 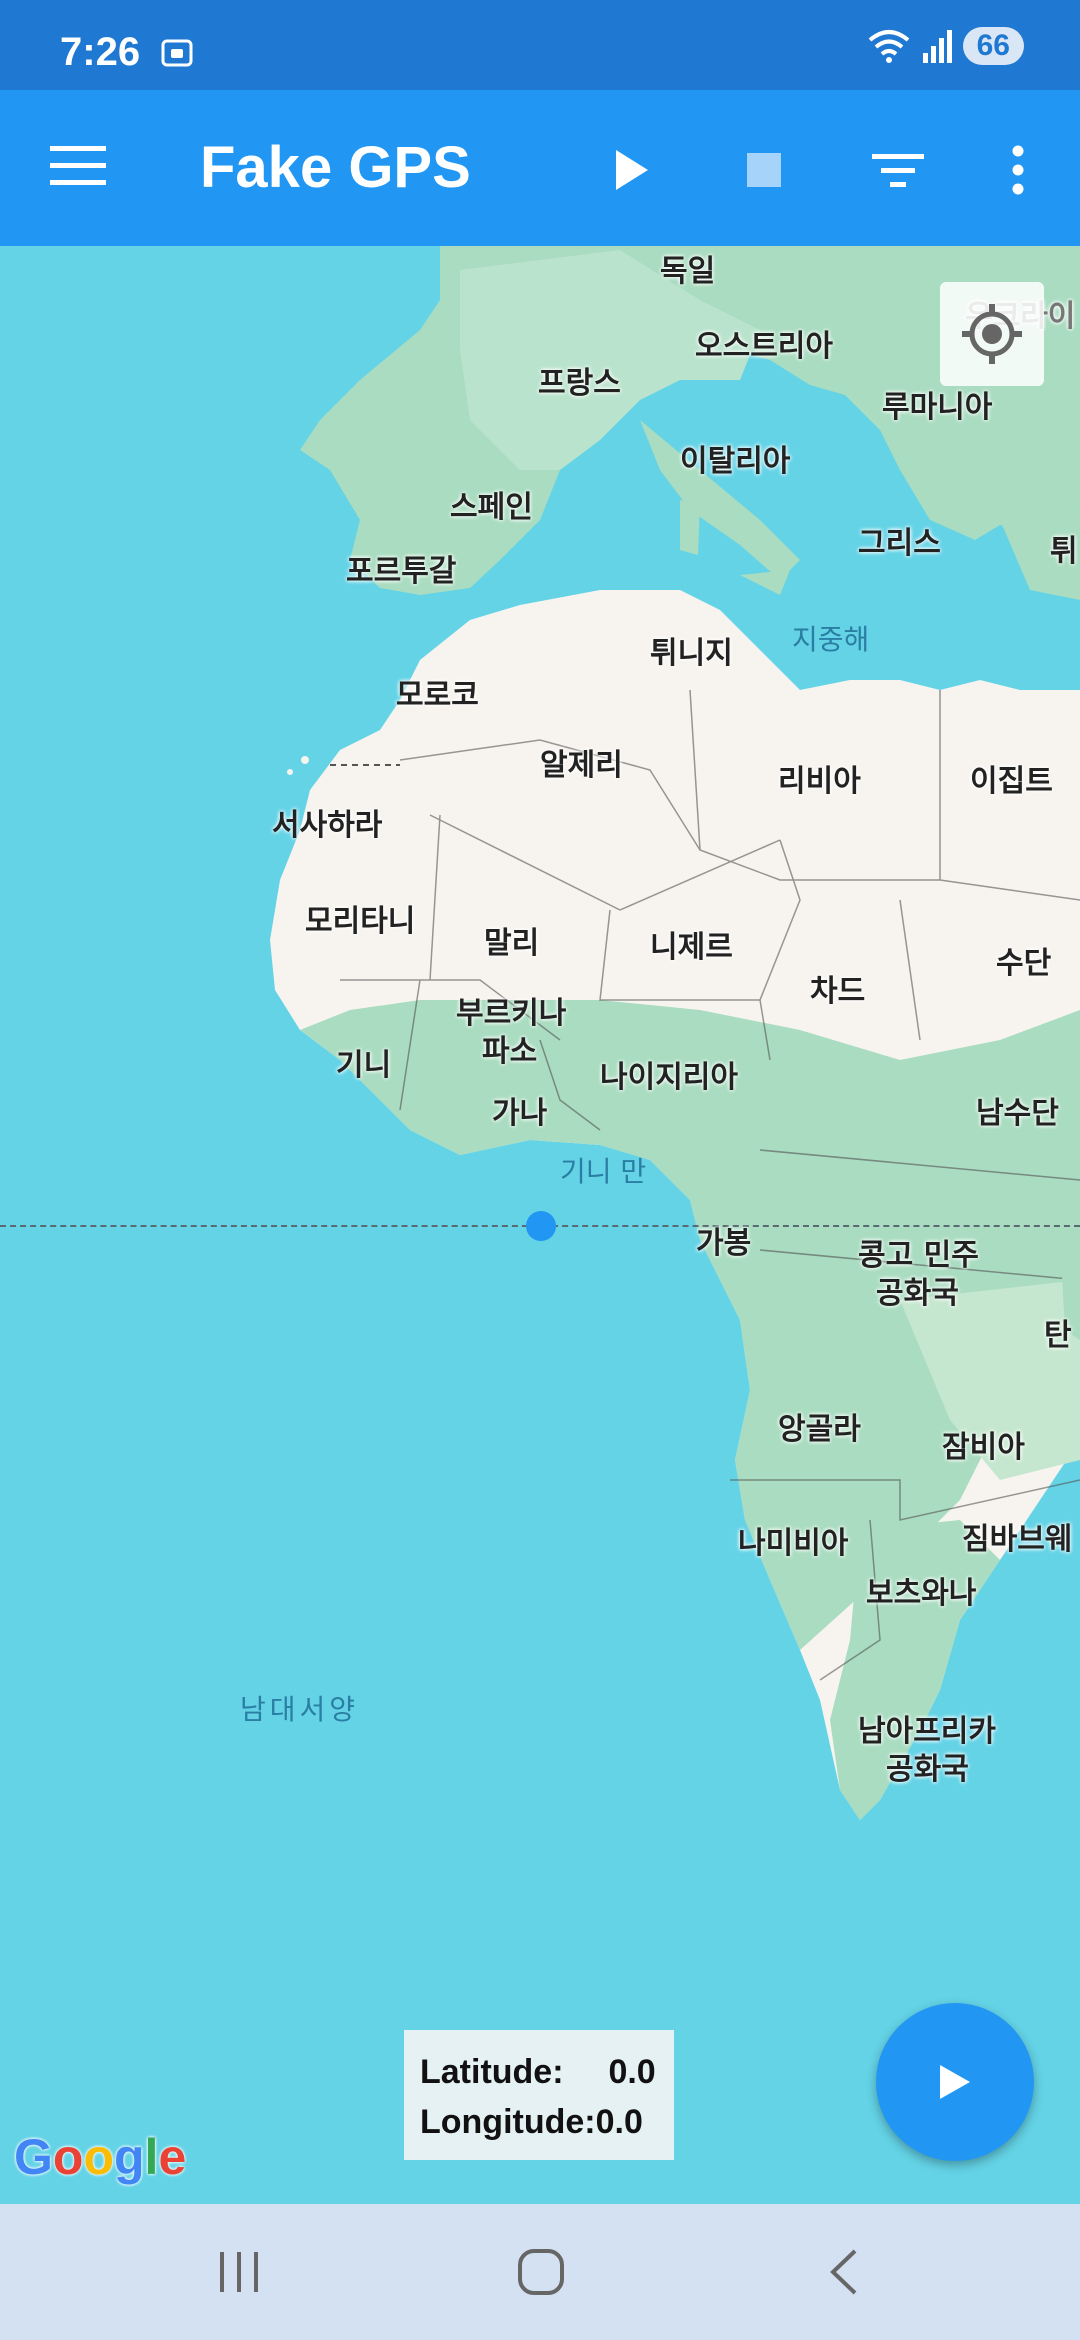 What do you see at coordinates (579, 383) in the screenshot?
I see `map-label-france: 프랑스` at bounding box center [579, 383].